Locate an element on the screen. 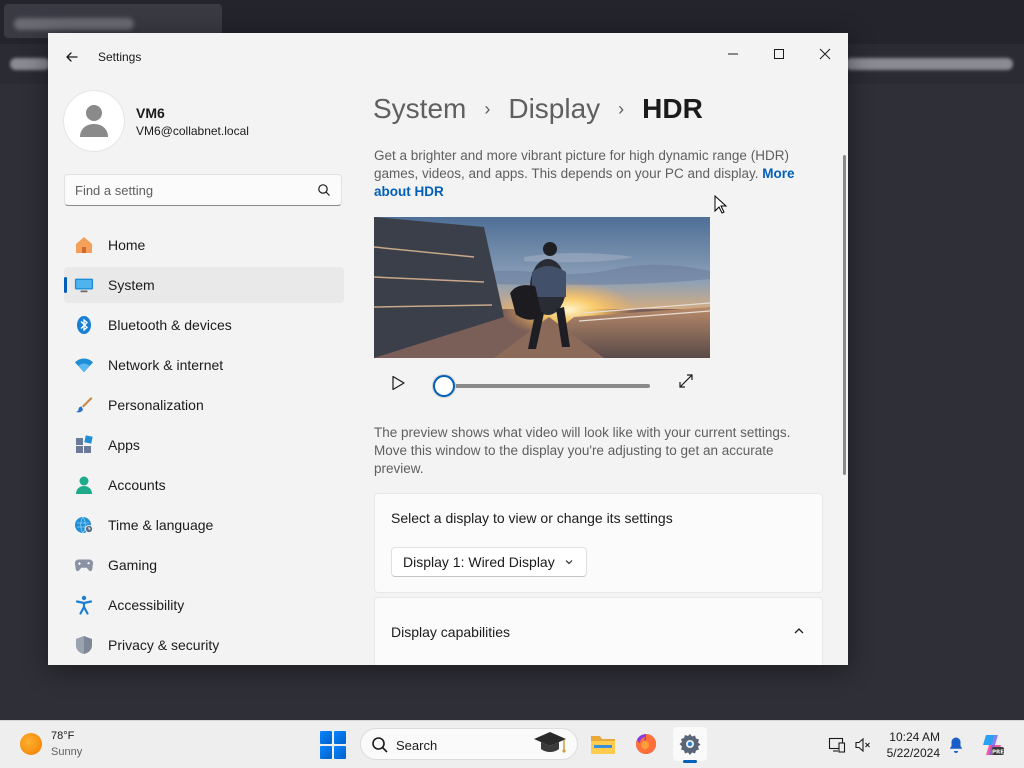 The height and width of the screenshot is (768, 1024). sidebar-item-apps: Apps is located at coordinates (204, 445).